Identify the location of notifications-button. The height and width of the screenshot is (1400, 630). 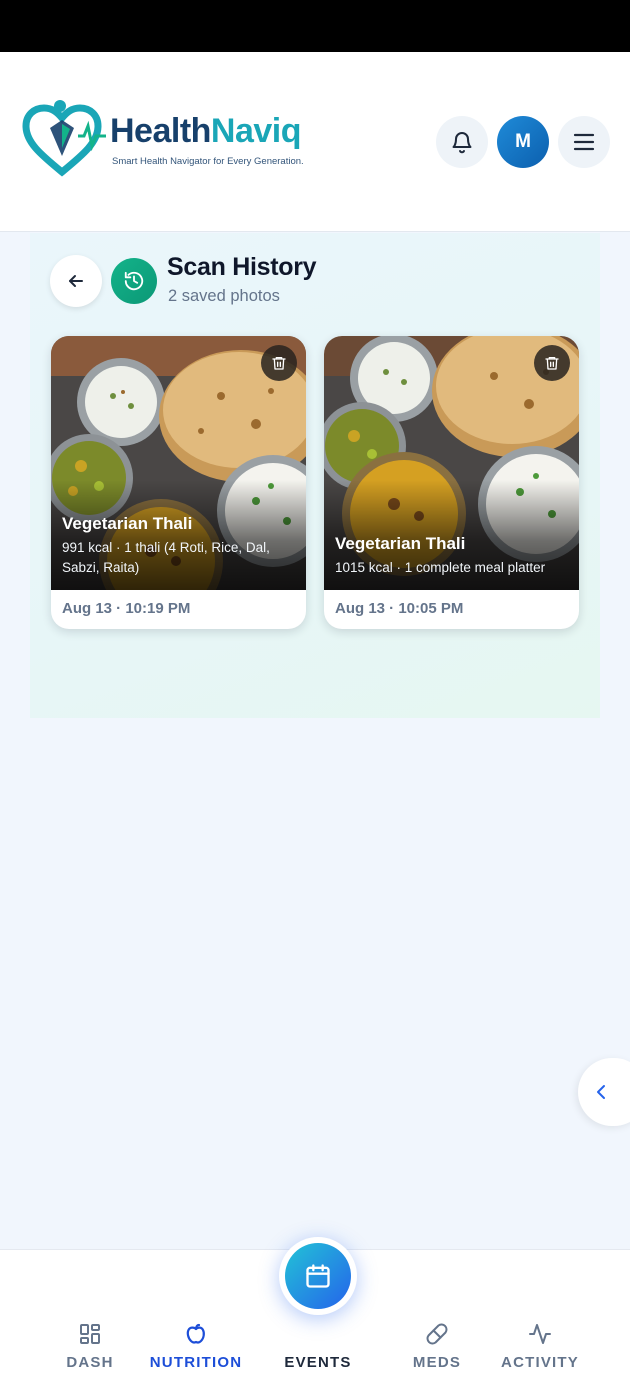
(462, 142).